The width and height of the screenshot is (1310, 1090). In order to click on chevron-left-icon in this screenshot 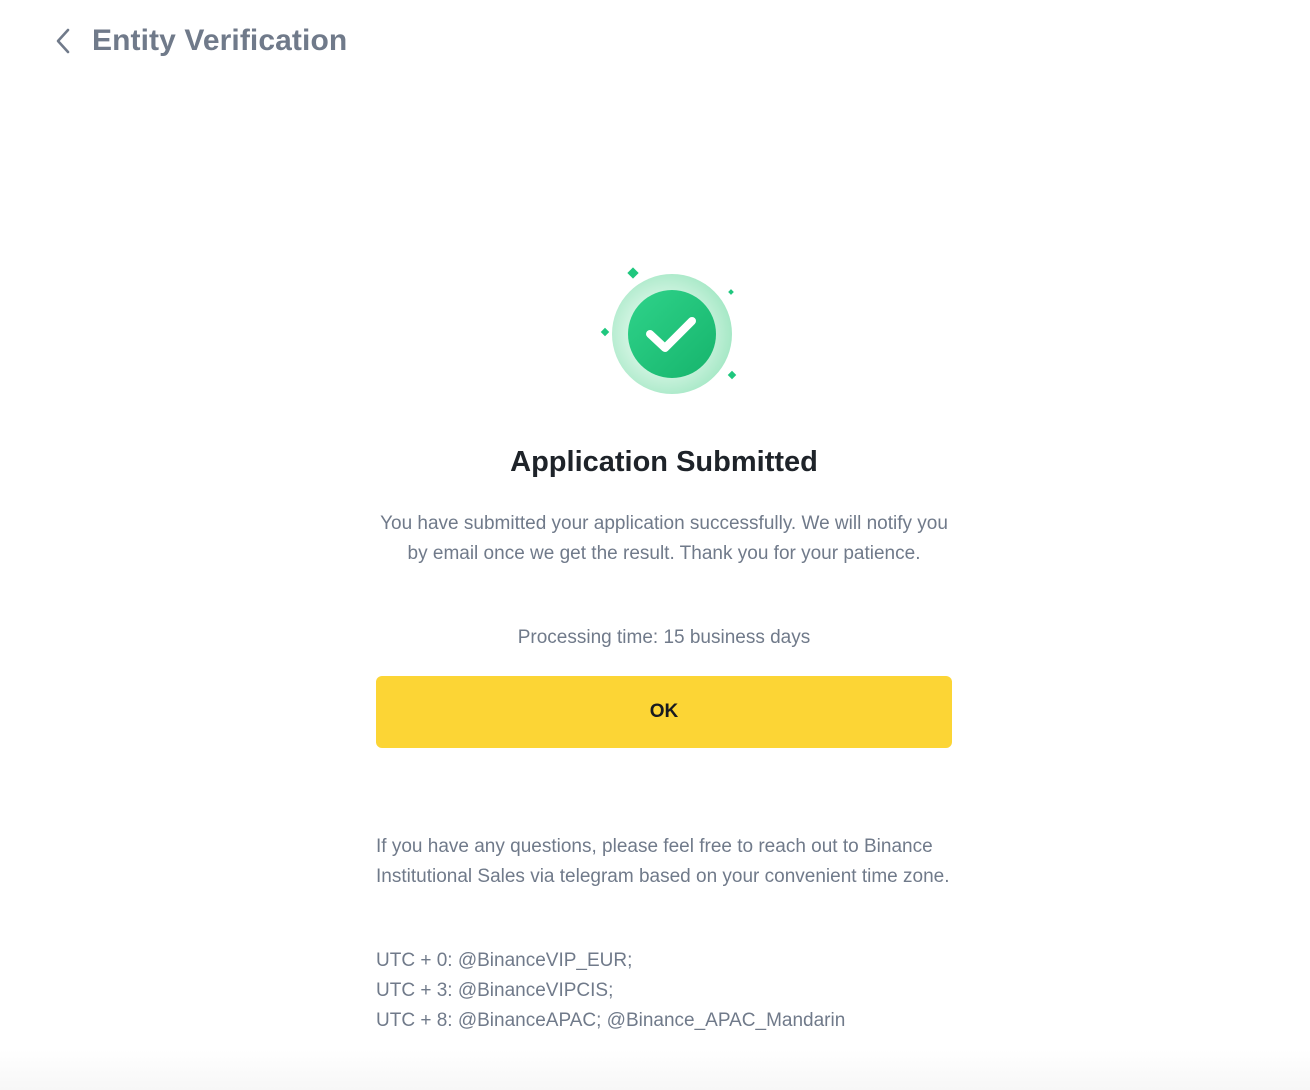, I will do `click(63, 41)`.